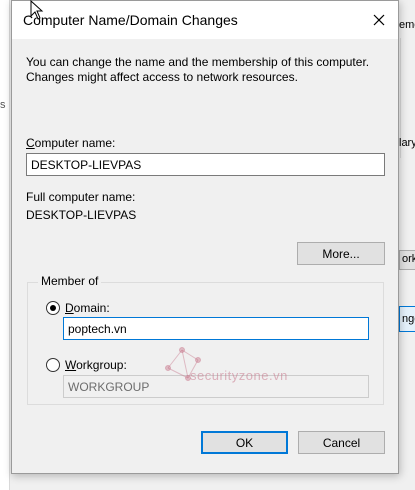 The image size is (415, 490). I want to click on domain-label: Domain:, so click(87, 308).